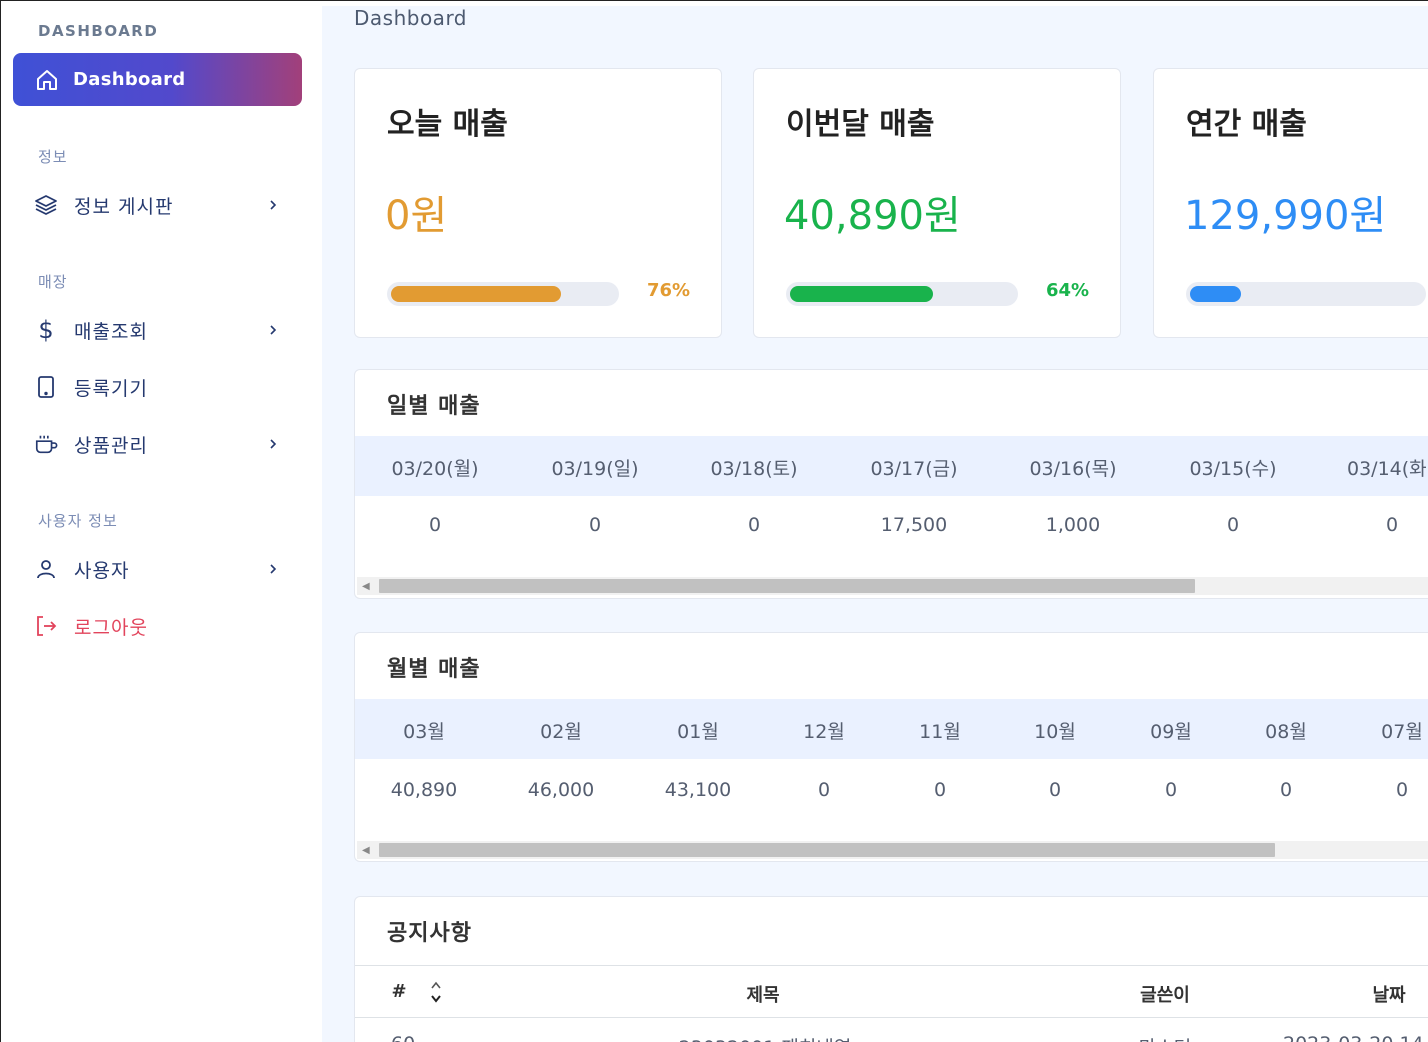 The image size is (1428, 1042). I want to click on table-cell: 1,000, so click(1073, 525).